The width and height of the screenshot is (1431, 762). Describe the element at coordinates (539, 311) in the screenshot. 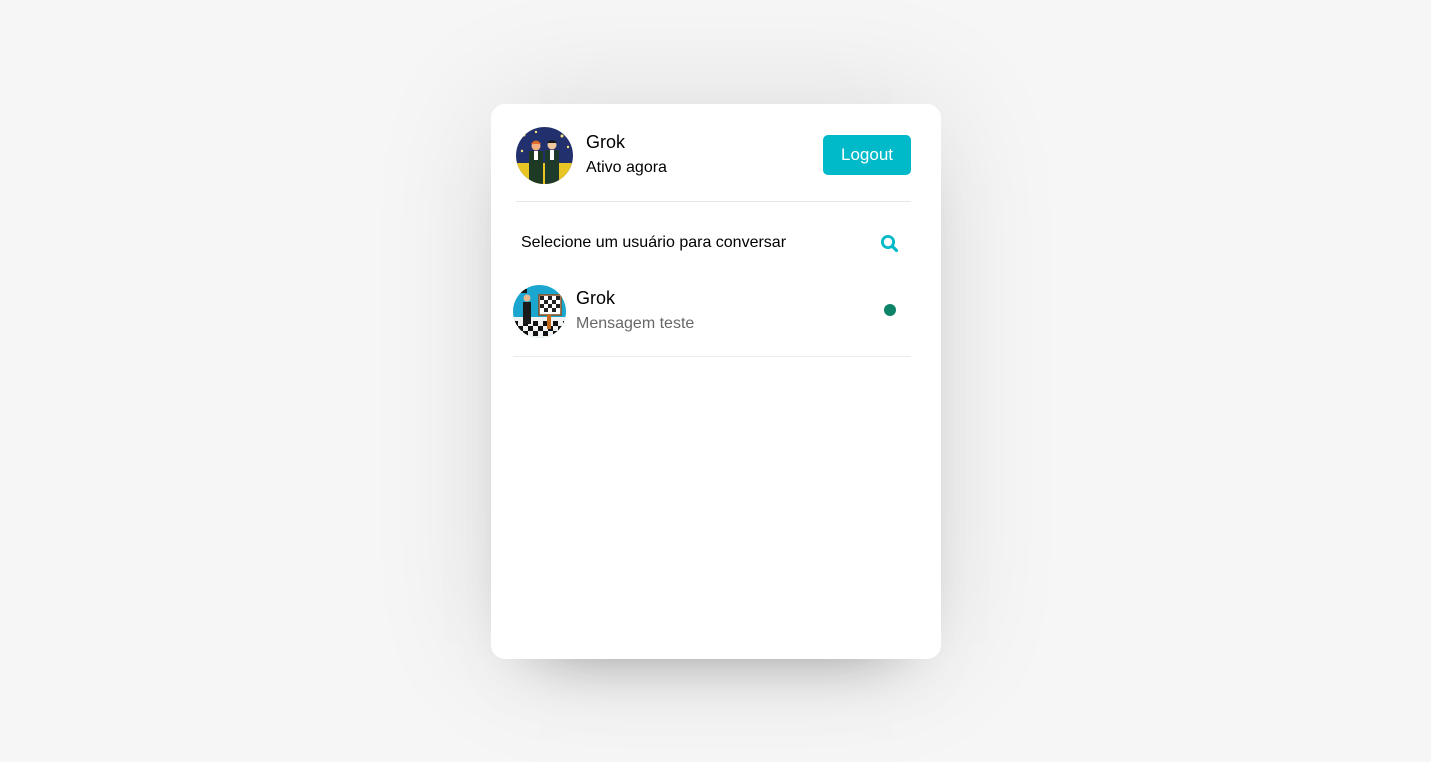

I see `user-avatar` at that location.